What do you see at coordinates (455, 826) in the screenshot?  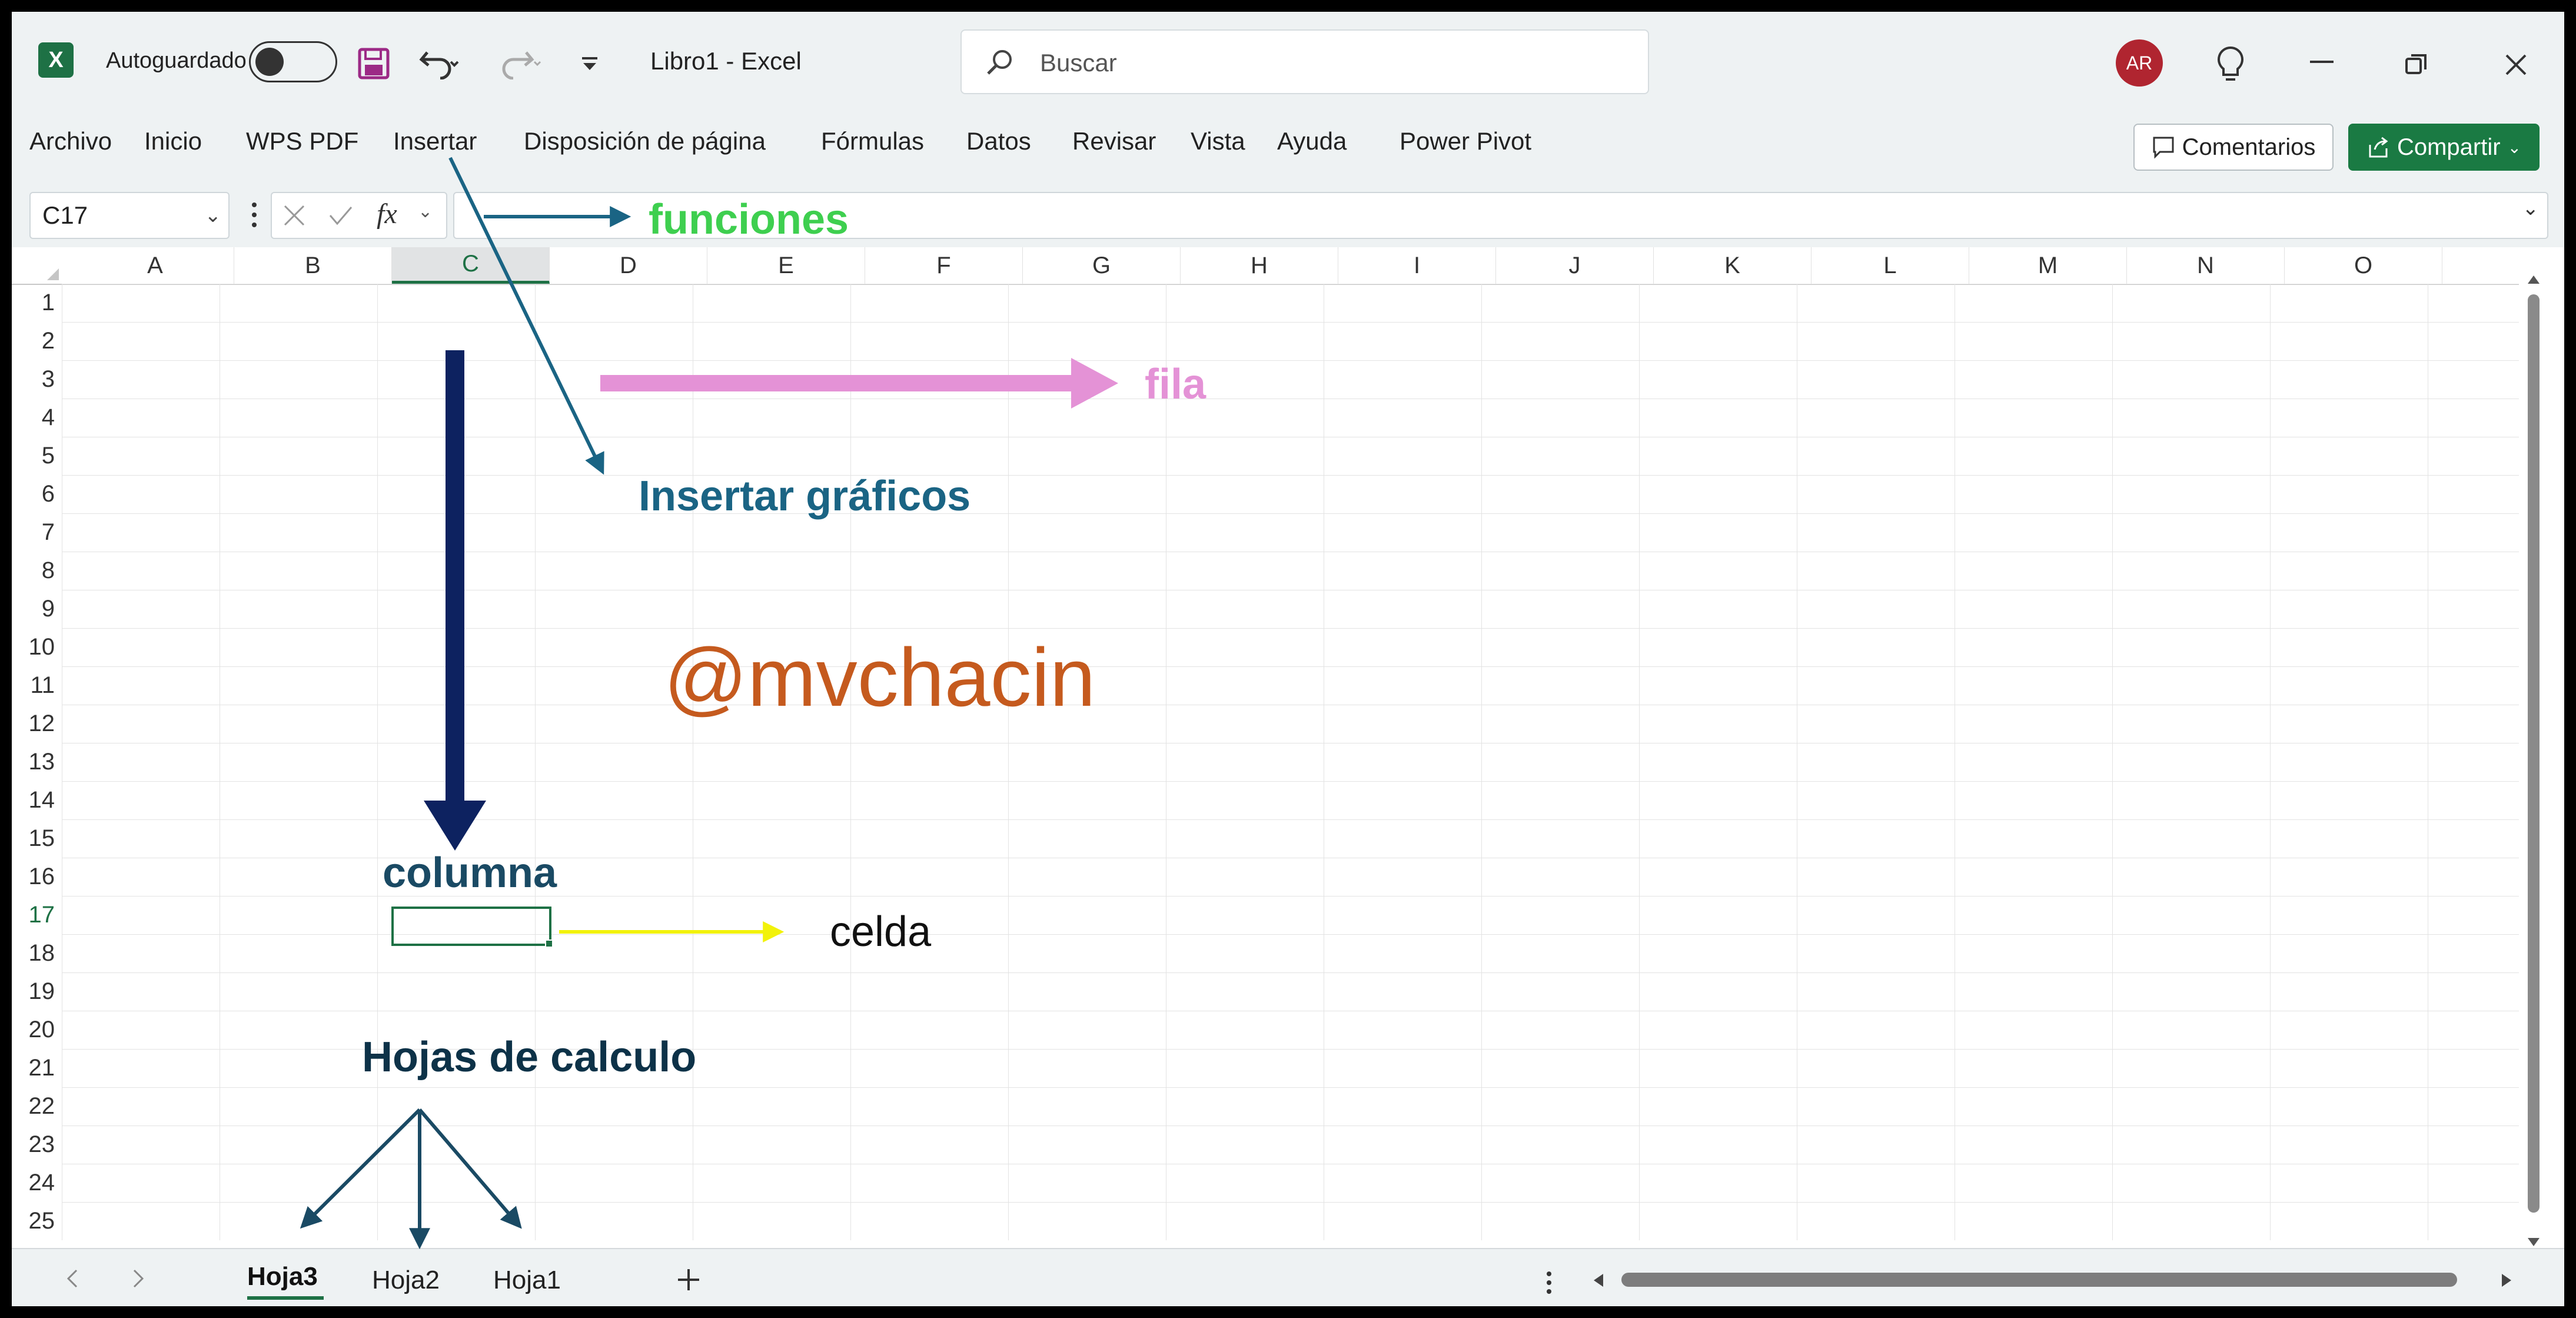 I see `columna-arrow-head` at bounding box center [455, 826].